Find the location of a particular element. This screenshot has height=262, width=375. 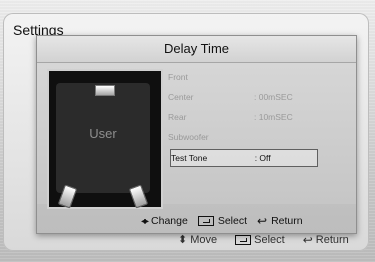

menu-item-subwoofer: Subwoofer is located at coordinates (243, 137).